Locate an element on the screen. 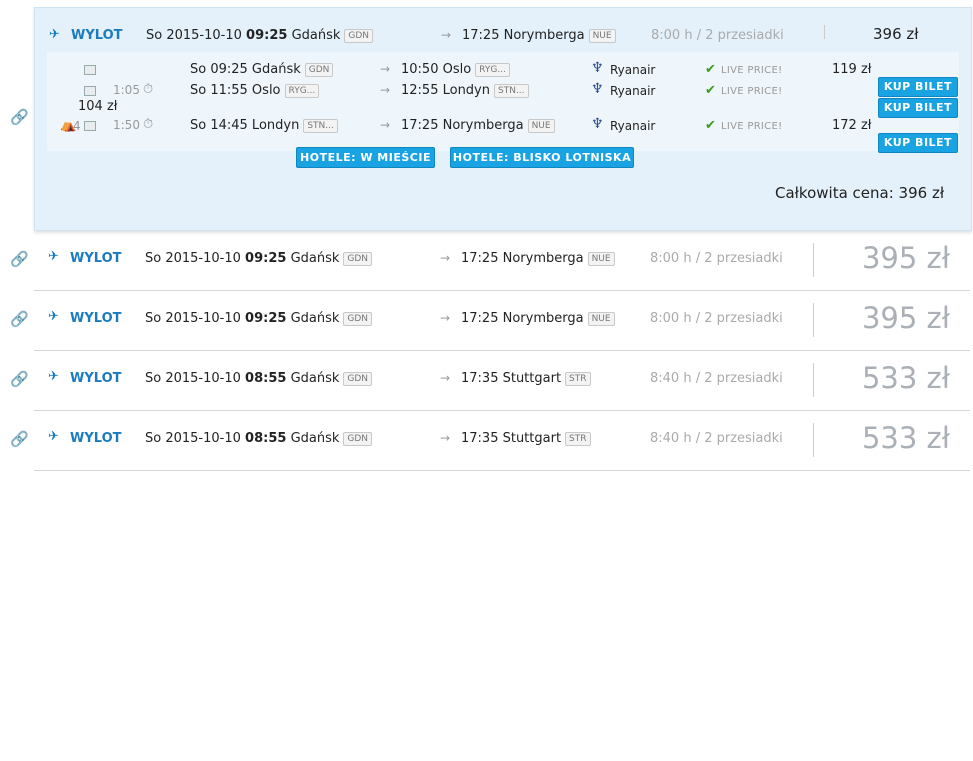 This screenshot has width=973, height=761. segment-price: 104 zł is located at coordinates (98, 106).